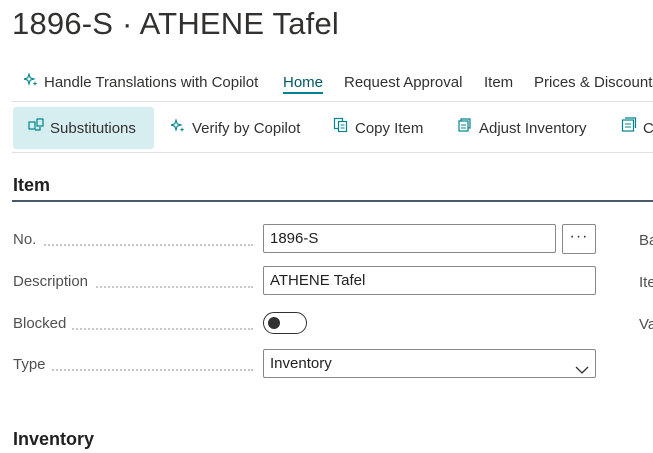  Describe the element at coordinates (429, 363) in the screenshot. I see `type-select: Inventory` at that location.